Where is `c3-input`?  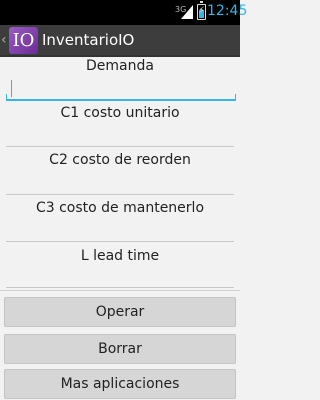
c3-input is located at coordinates (120, 241).